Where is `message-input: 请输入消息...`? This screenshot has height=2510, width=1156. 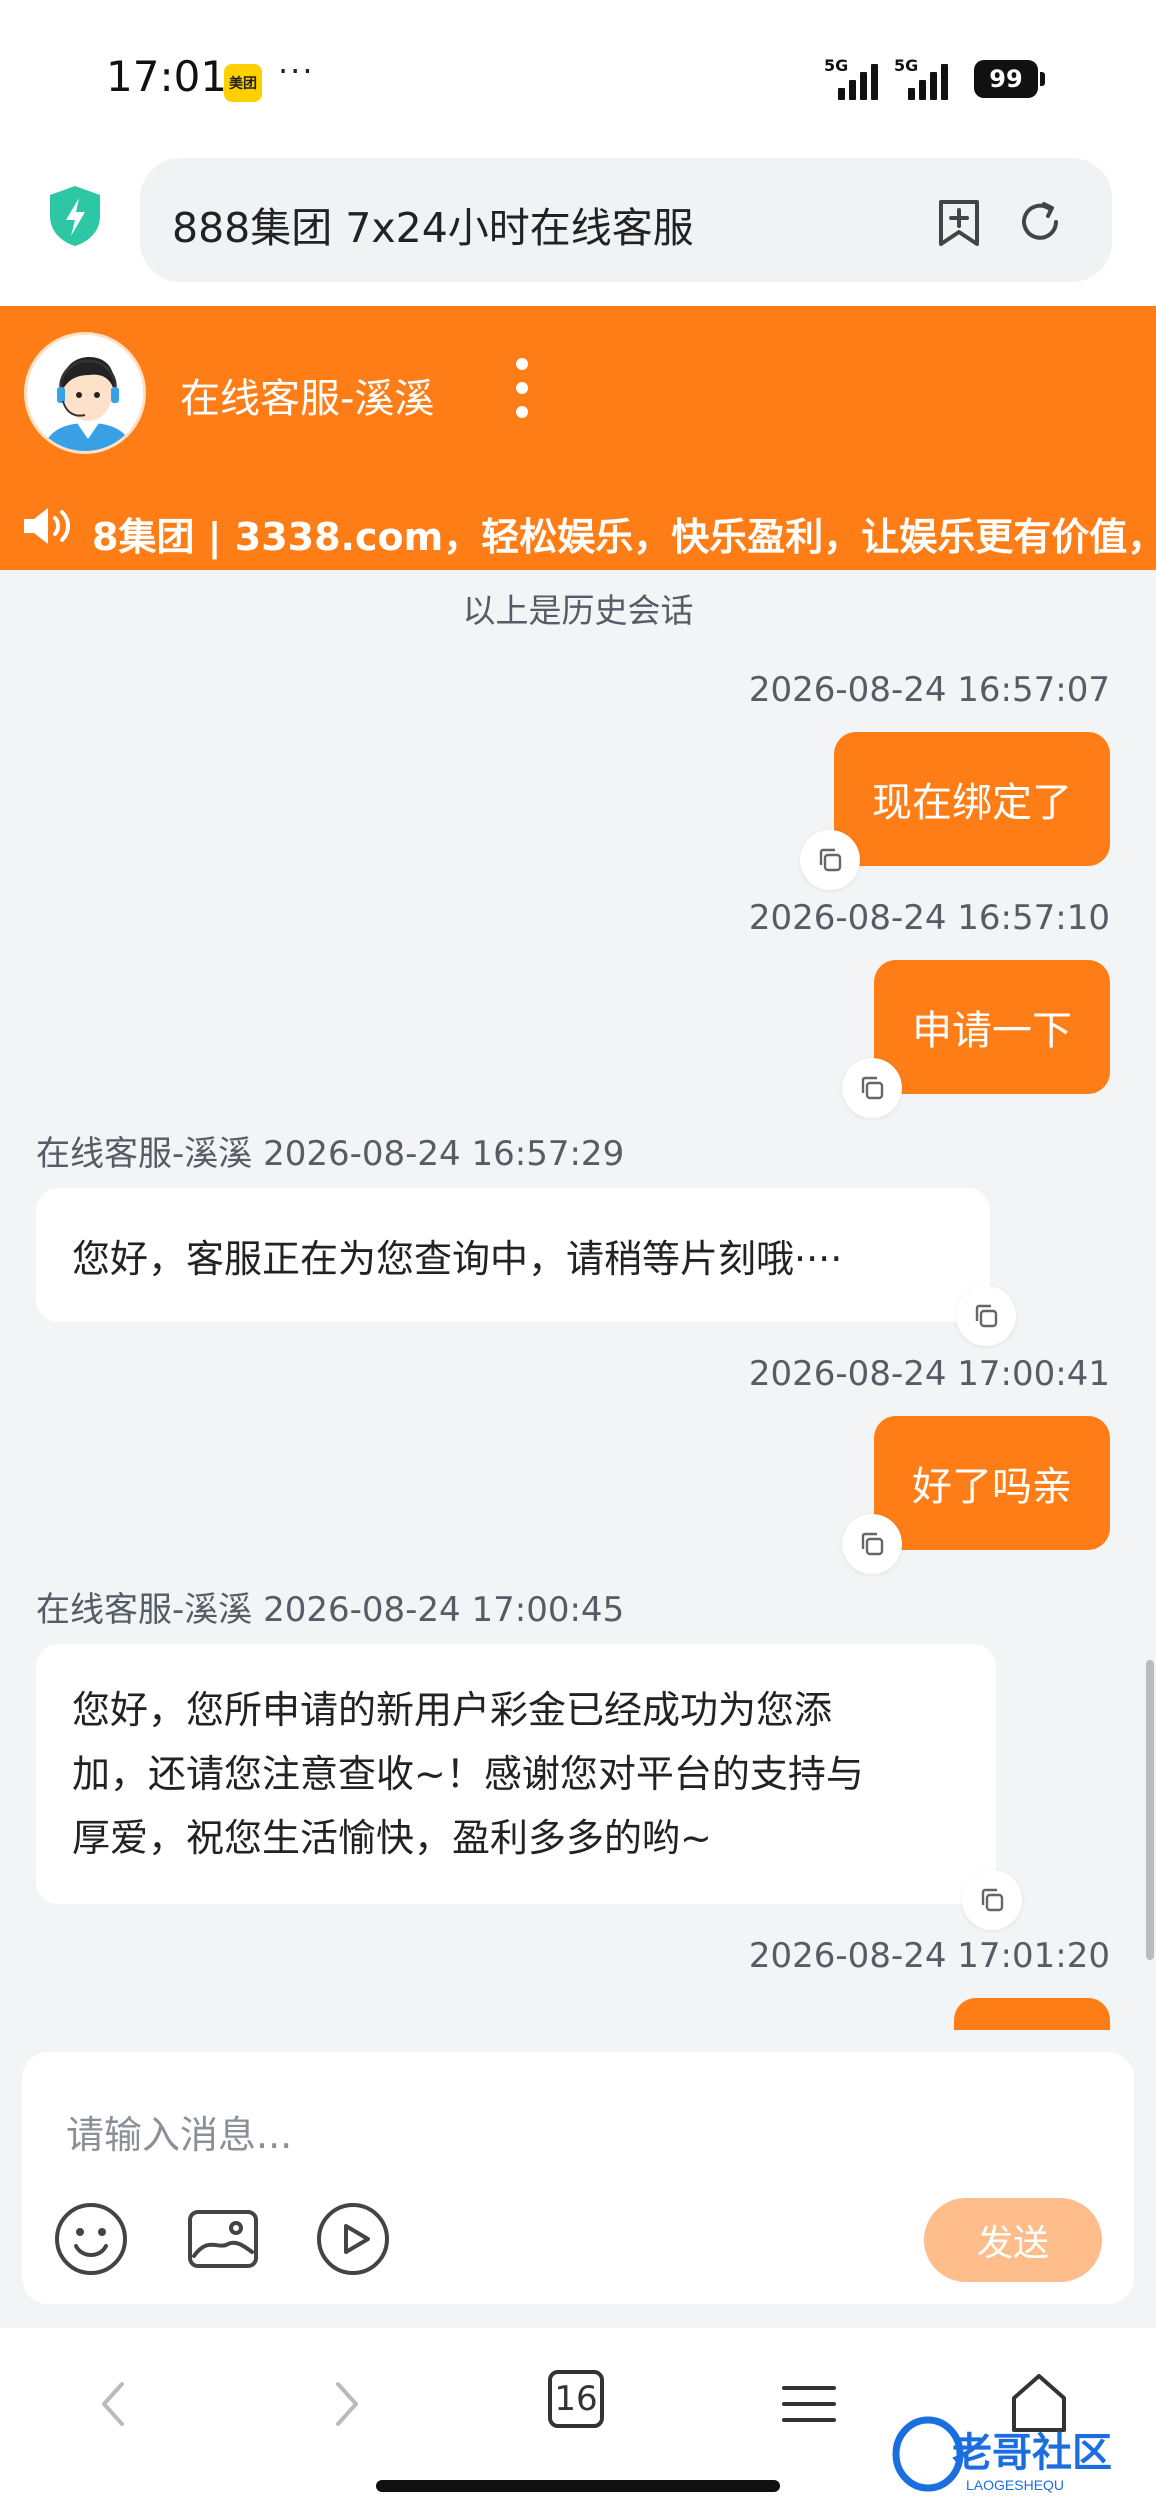
message-input: 请输入消息... is located at coordinates (179, 2131).